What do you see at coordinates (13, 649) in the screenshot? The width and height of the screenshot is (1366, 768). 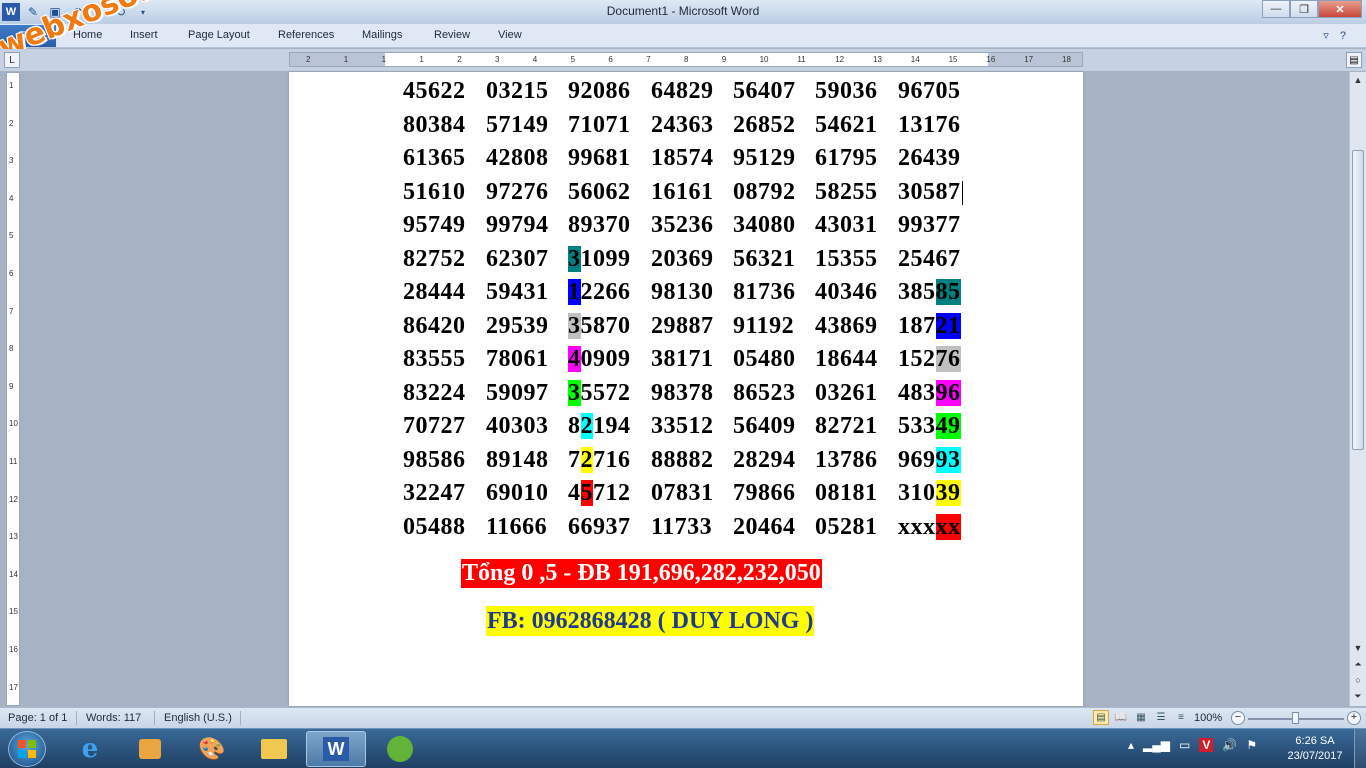 I see `ruler-tick: 16` at bounding box center [13, 649].